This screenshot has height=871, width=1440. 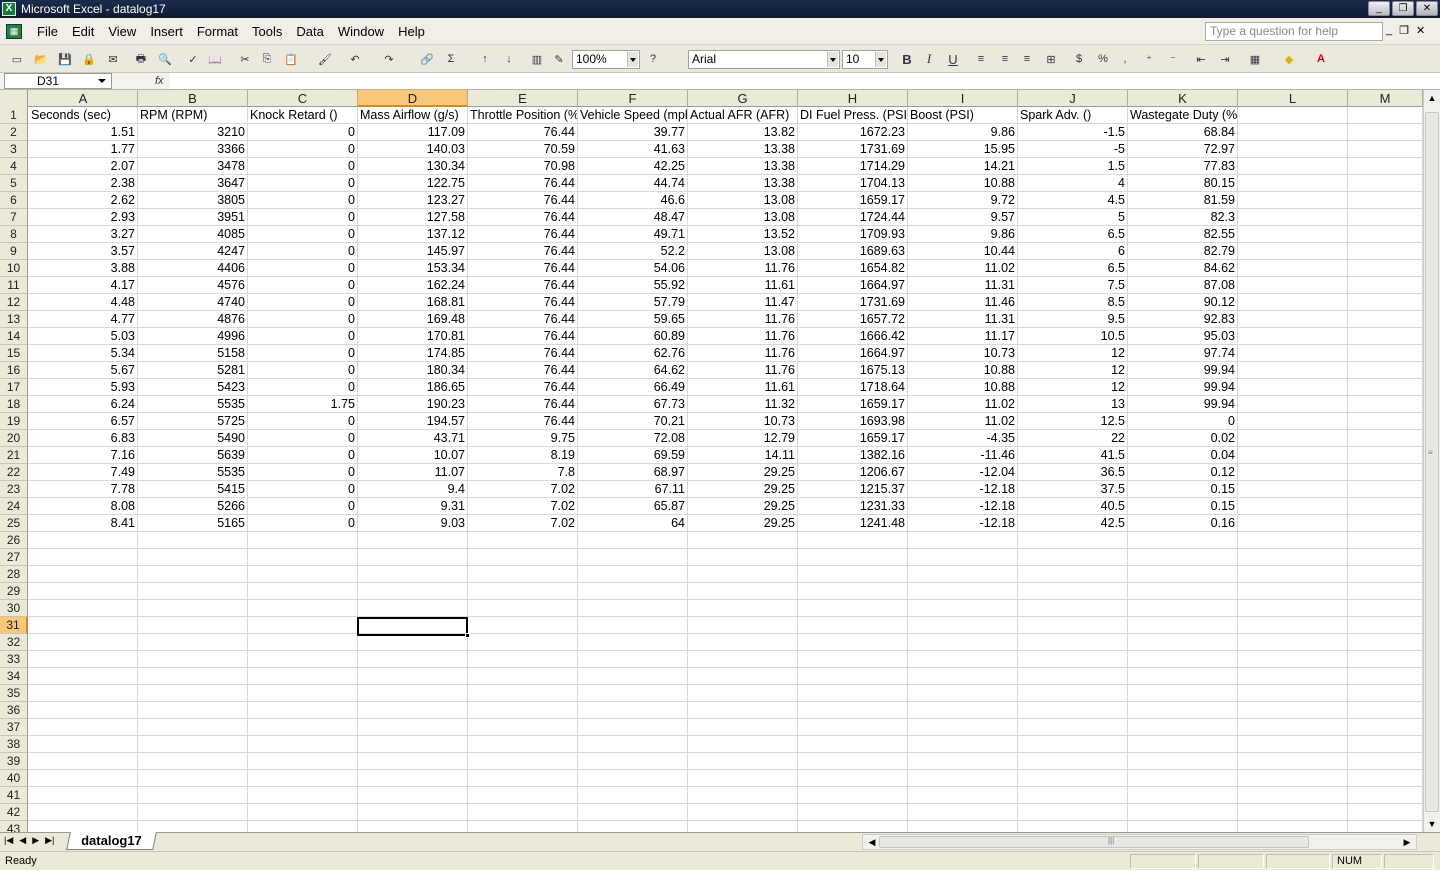 What do you see at coordinates (166, 31) in the screenshot?
I see `menu-insert: Insert` at bounding box center [166, 31].